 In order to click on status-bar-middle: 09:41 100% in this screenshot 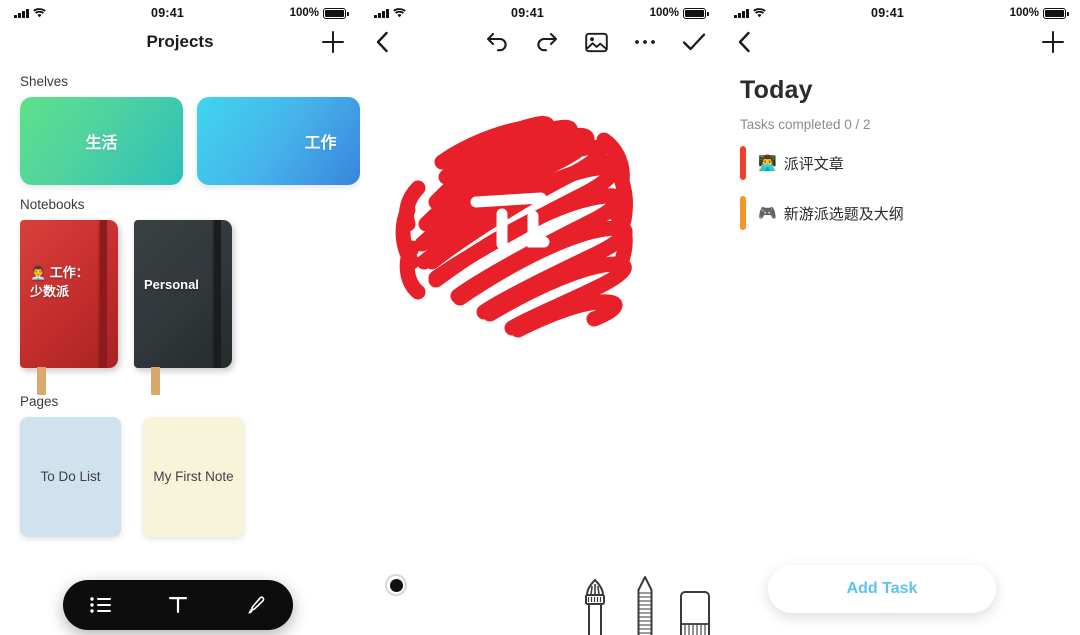, I will do `click(540, 11)`.